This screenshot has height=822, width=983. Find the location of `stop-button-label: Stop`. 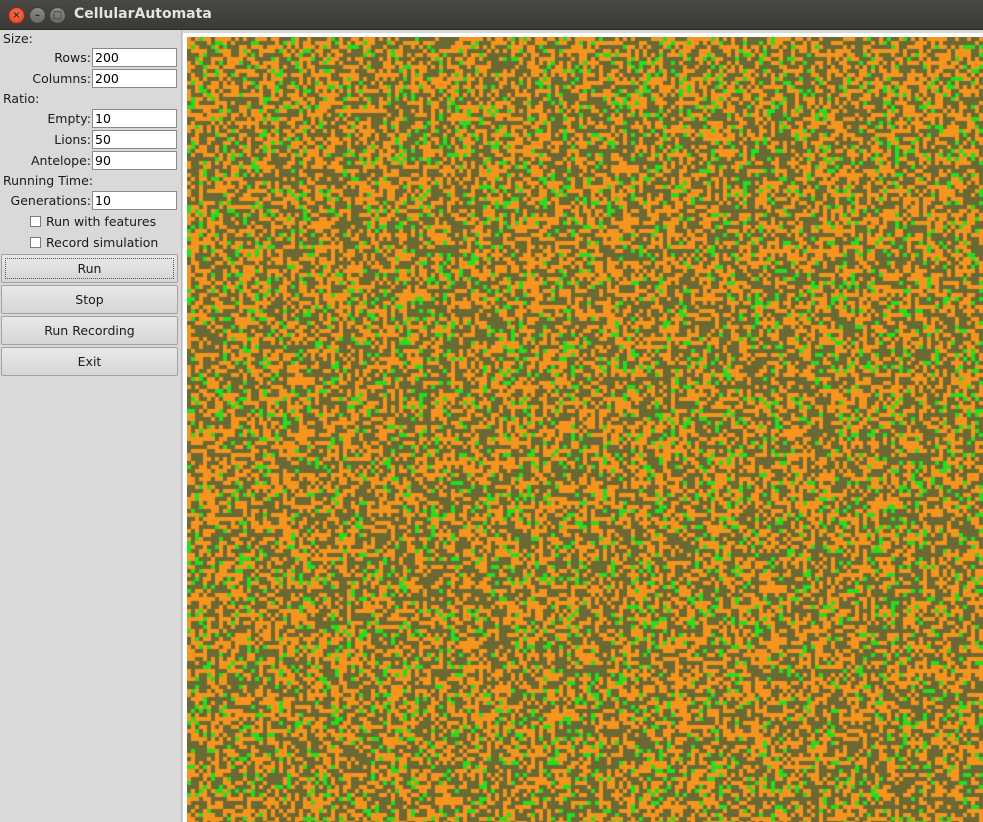

stop-button-label: Stop is located at coordinates (89, 299).